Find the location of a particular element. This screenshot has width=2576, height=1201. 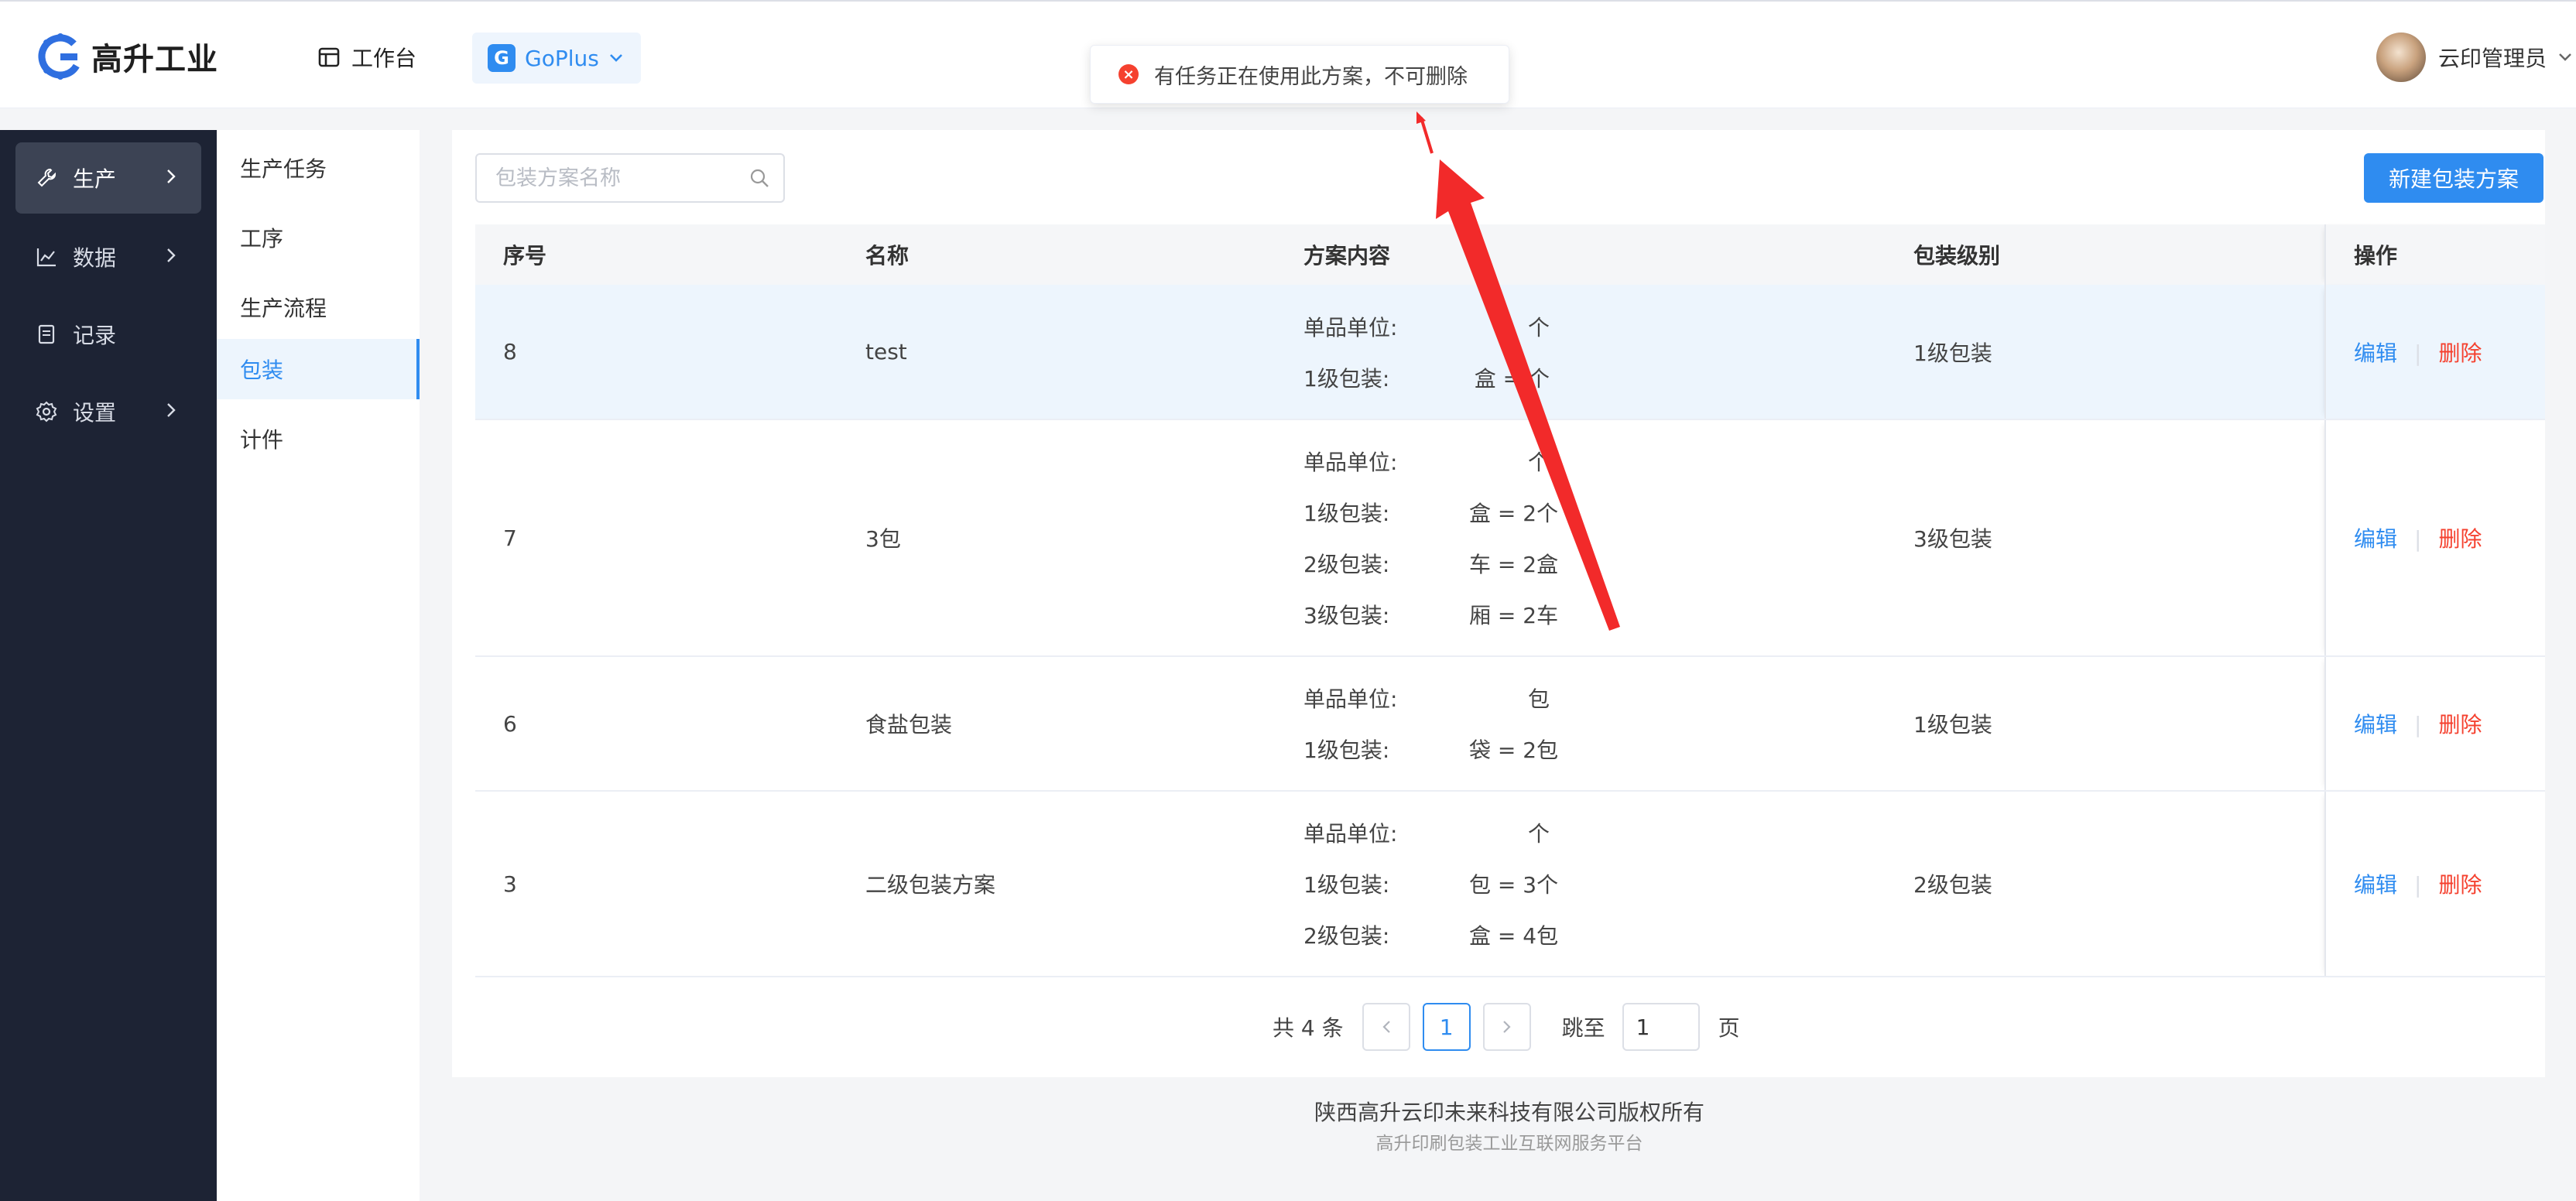

sidebar-item-records: 记录 is located at coordinates (108, 334).